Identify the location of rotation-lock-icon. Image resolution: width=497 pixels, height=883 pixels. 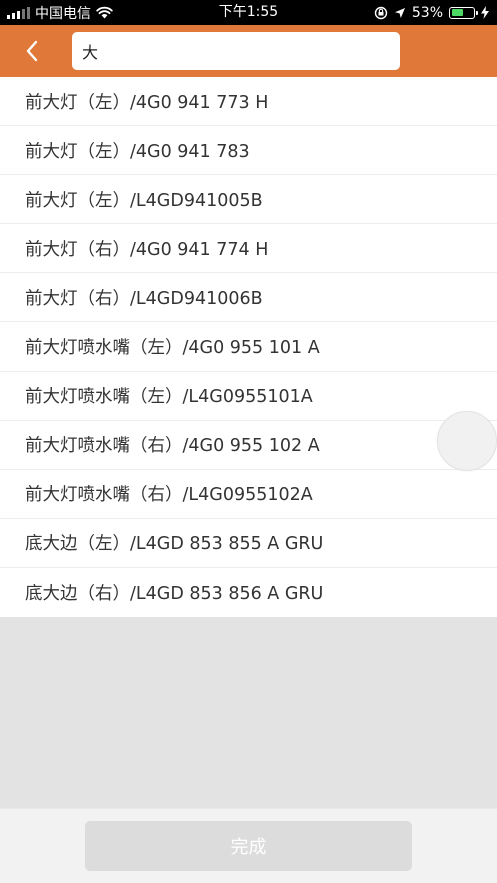
(381, 12).